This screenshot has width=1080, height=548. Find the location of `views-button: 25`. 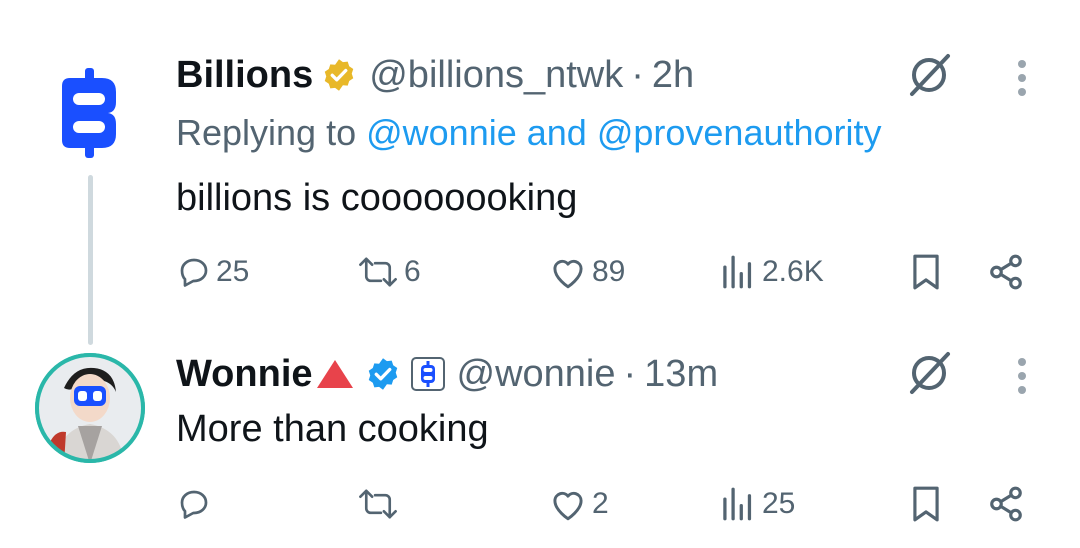

views-button: 25 is located at coordinates (756, 504).